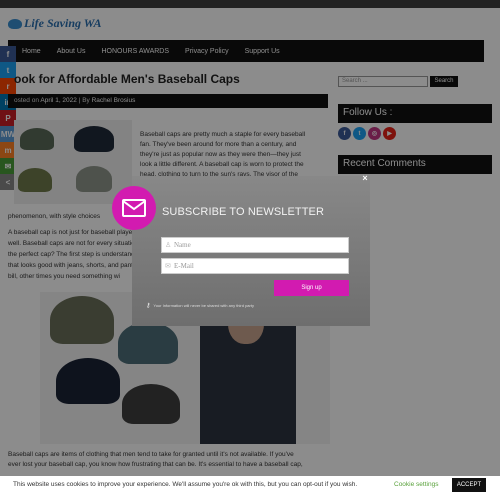 This screenshot has height=500, width=500. What do you see at coordinates (184, 266) in the screenshot?
I see `email-placeholder: E-Mail` at bounding box center [184, 266].